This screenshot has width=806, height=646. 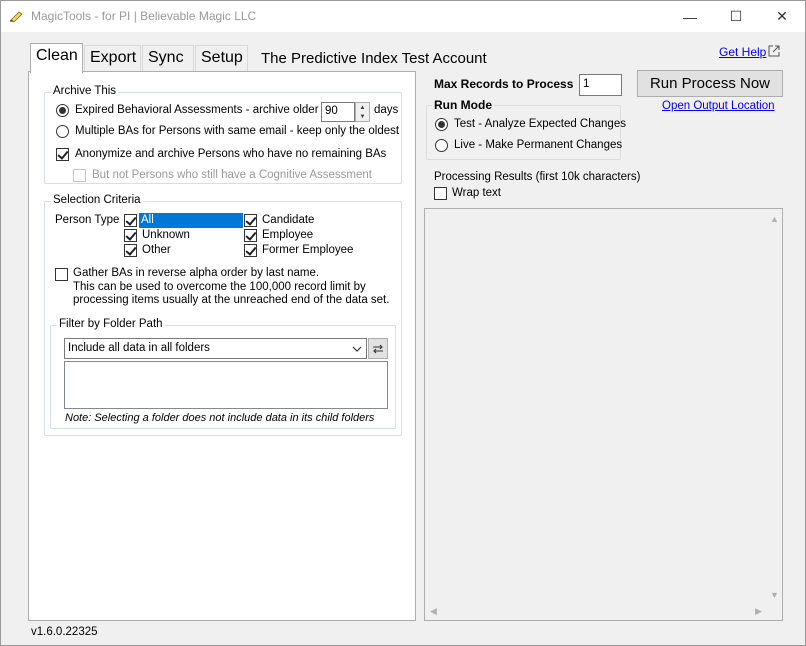 I want to click on type-former-employee-checkbox, so click(x=250, y=250).